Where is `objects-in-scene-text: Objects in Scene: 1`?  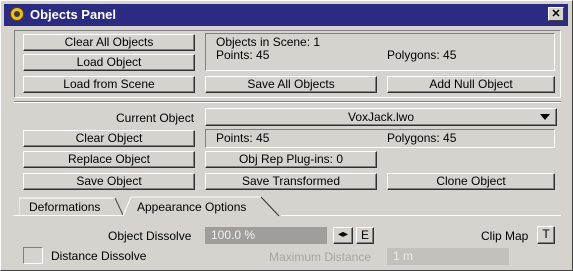 objects-in-scene-text: Objects in Scene: 1 is located at coordinates (268, 42).